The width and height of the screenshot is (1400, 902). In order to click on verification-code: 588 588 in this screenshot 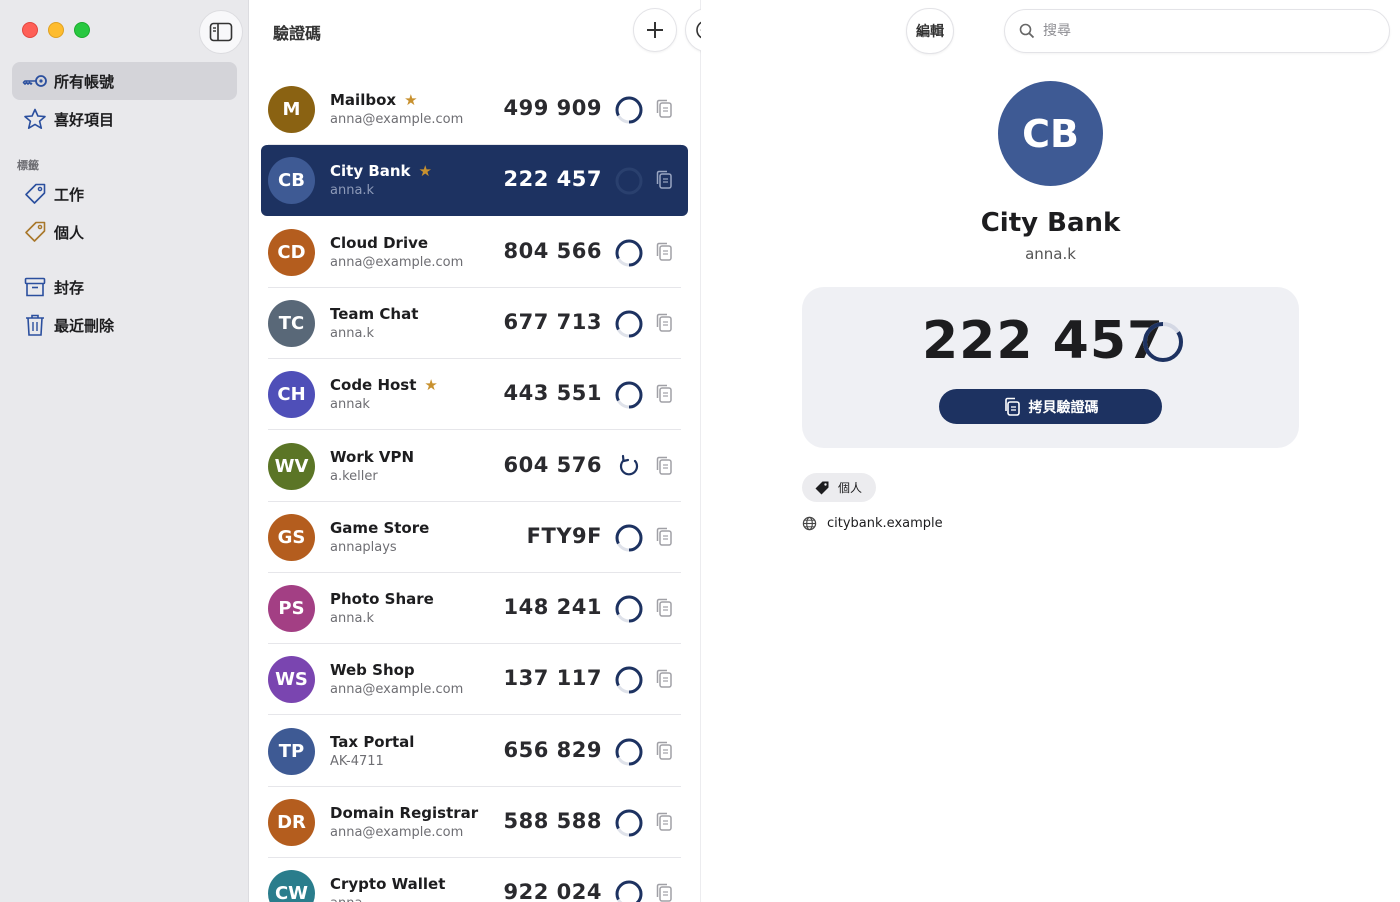, I will do `click(552, 821)`.